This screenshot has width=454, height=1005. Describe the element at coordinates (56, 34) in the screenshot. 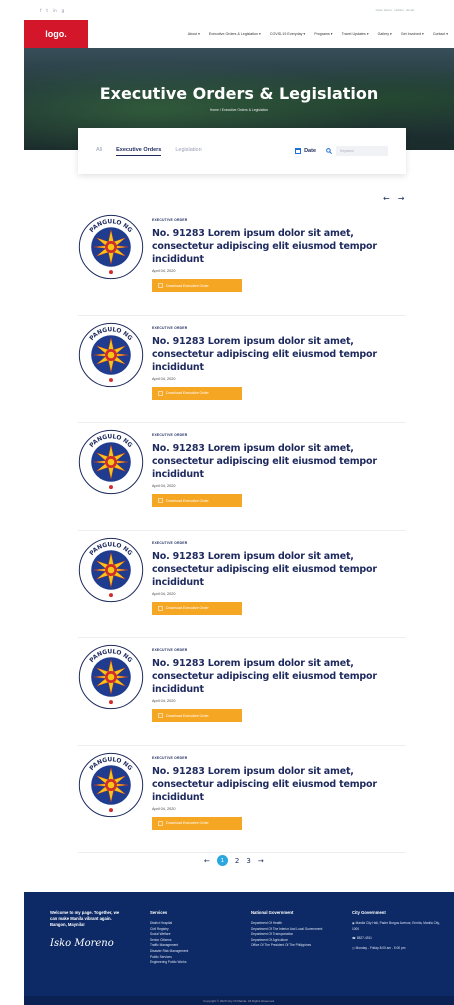

I see `logo: logo.` at that location.